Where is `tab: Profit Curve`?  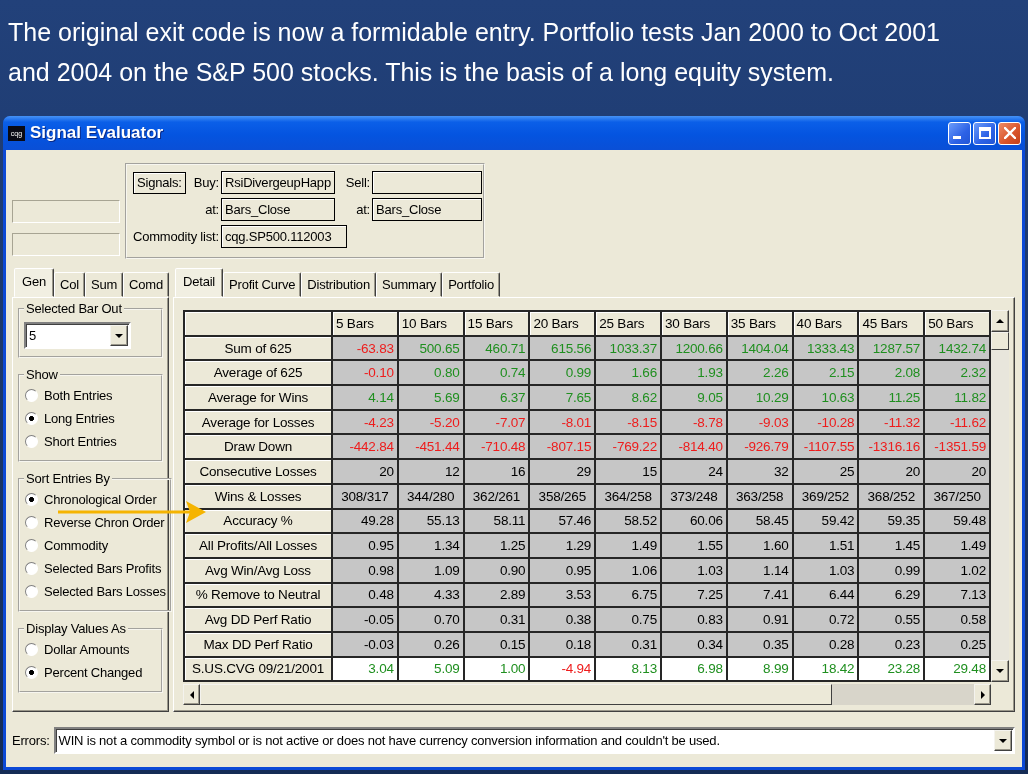 tab: Profit Curve is located at coordinates (262, 284).